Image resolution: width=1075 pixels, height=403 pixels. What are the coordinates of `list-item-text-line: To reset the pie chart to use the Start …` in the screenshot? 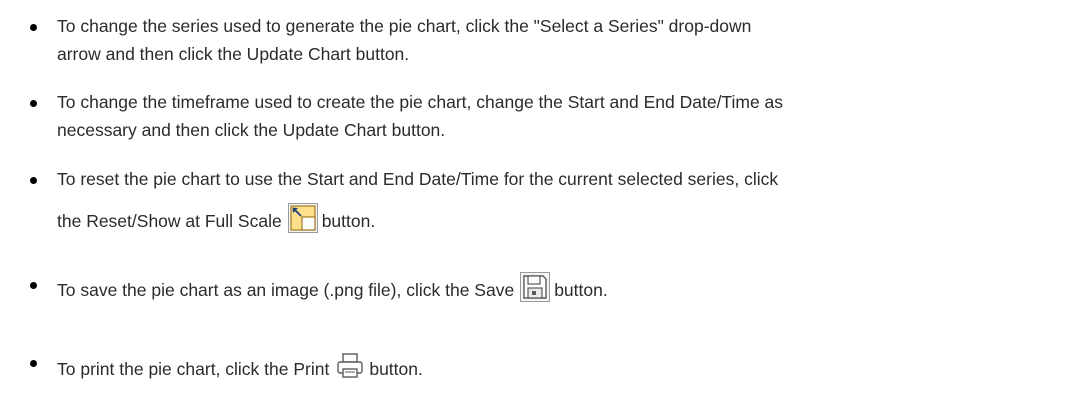 It's located at (418, 179).